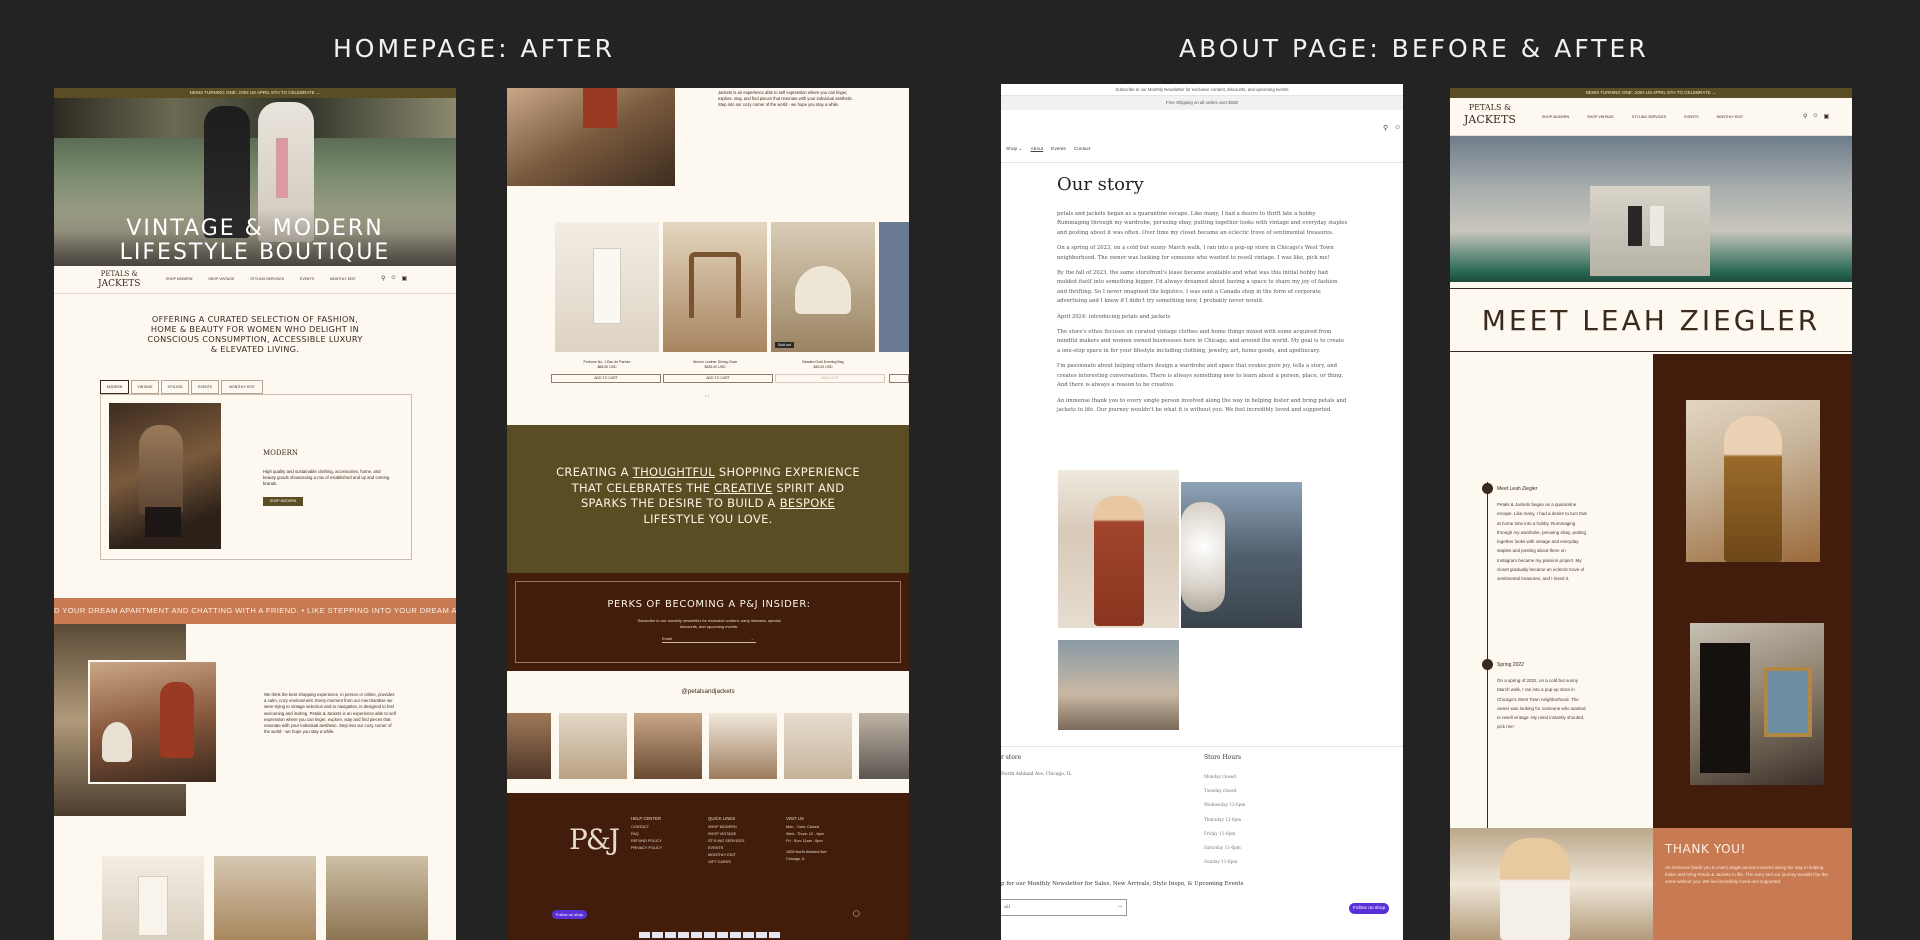 This screenshot has width=1920, height=940. Describe the element at coordinates (726, 834) in the screenshot. I see `footer-link-shop-vintage: SHOP VINTAGE` at that location.